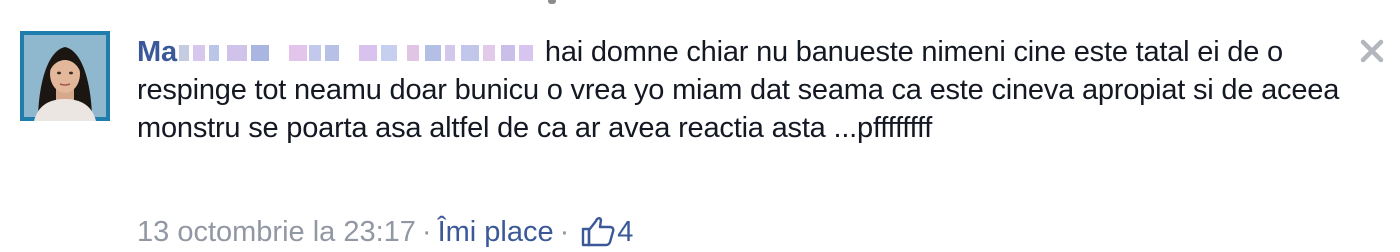  Describe the element at coordinates (625, 232) in the screenshot. I see `like-count: 4` at that location.